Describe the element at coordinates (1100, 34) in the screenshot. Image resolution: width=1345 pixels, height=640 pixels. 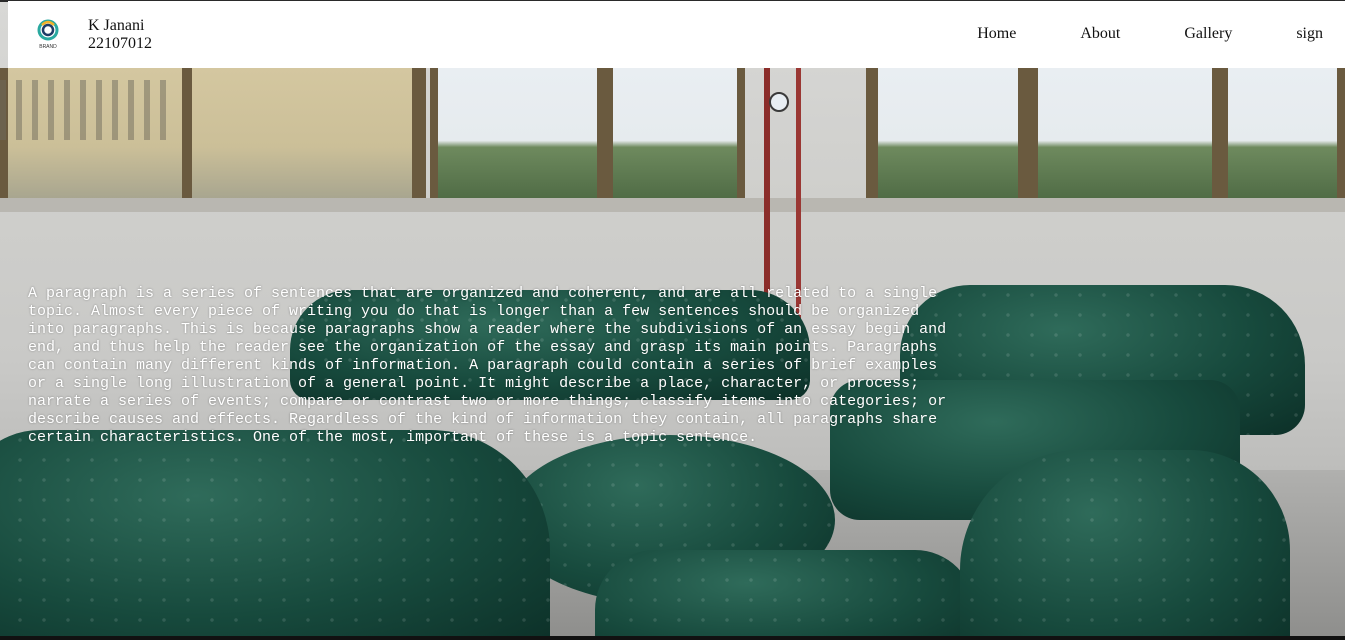
I see `nav-about-link: About` at that location.